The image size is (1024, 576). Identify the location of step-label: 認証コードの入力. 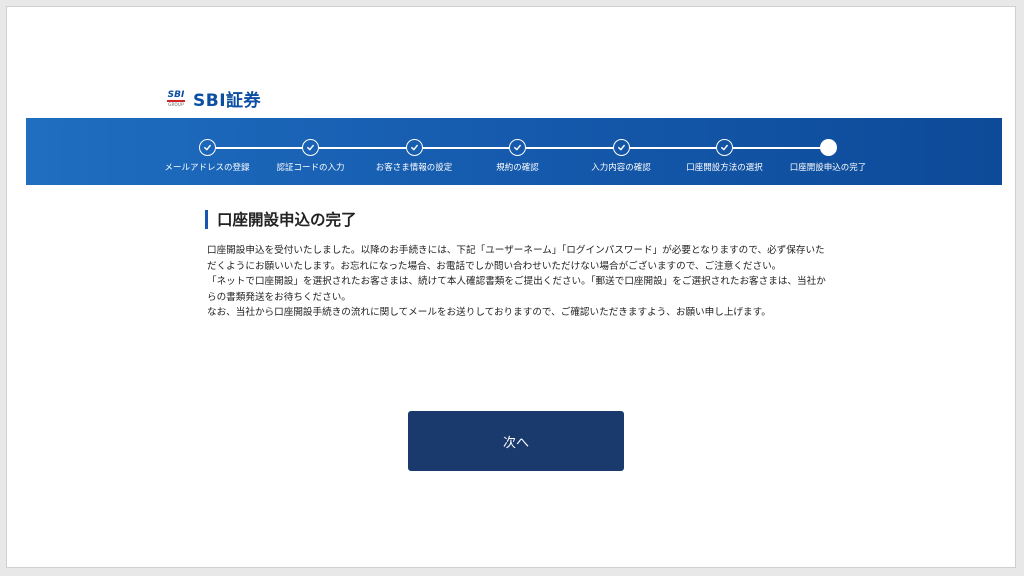
(310, 168).